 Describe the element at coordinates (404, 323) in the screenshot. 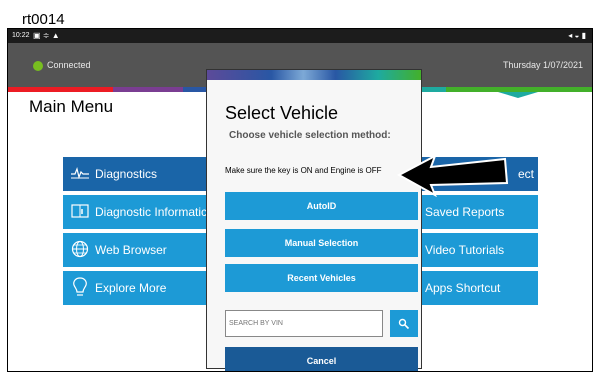

I see `search-icon` at that location.